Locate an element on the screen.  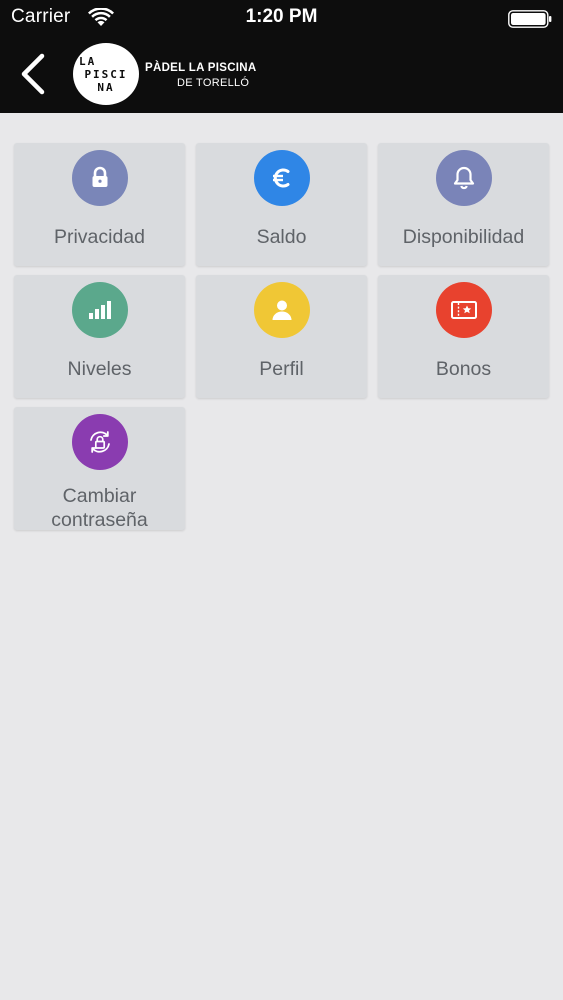
tile-bonos: Bonos is located at coordinates (463, 336).